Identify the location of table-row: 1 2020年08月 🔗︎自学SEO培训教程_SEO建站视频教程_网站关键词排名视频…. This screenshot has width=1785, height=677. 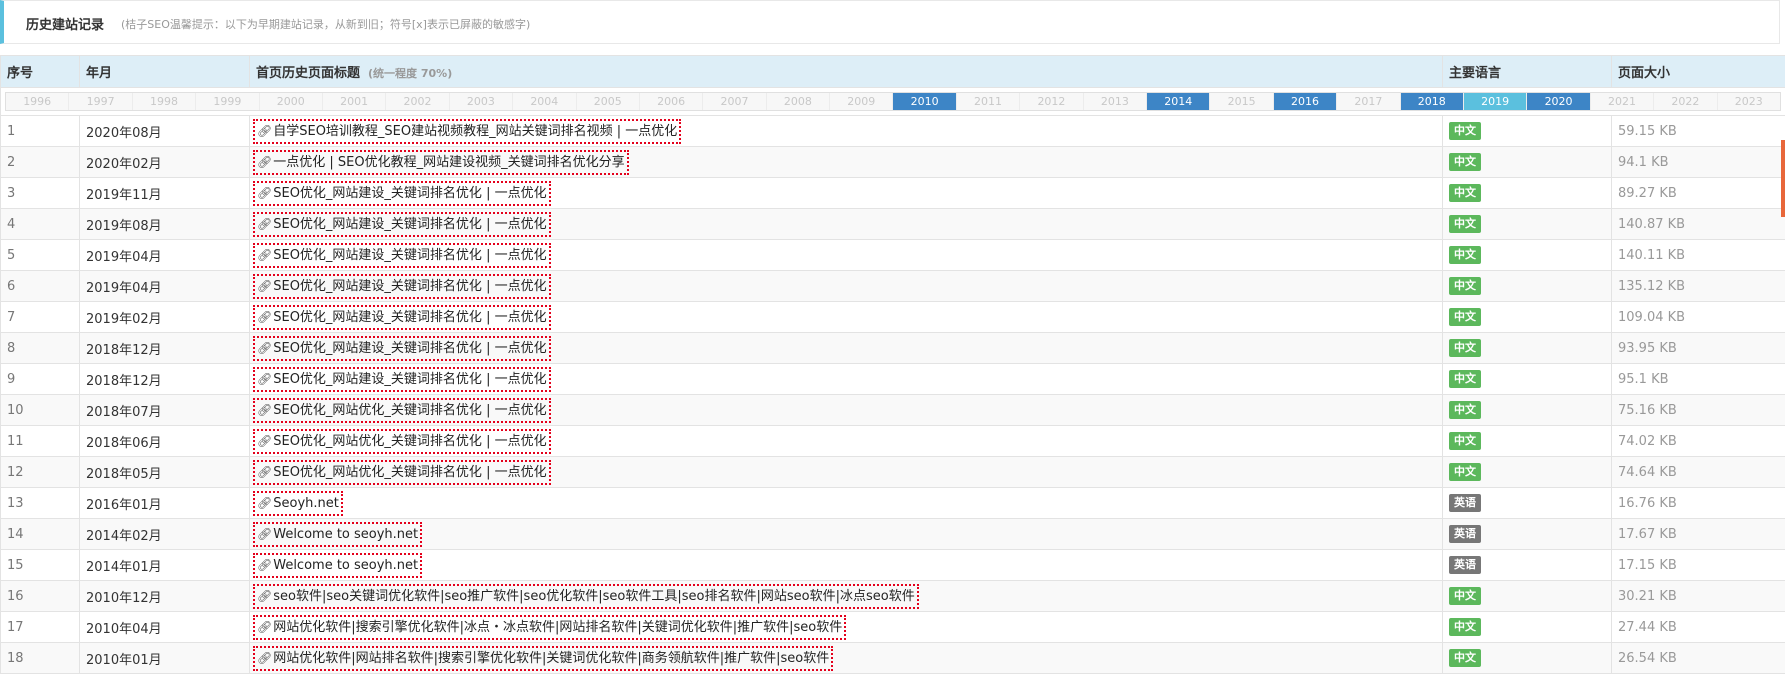
(892, 131).